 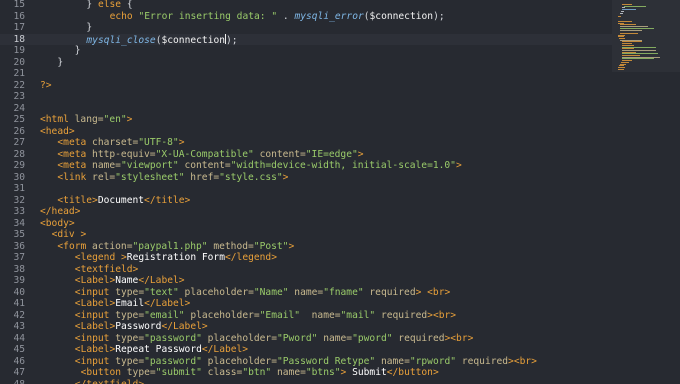 What do you see at coordinates (522, 361) in the screenshot?
I see `code-token: ><br>` at bounding box center [522, 361].